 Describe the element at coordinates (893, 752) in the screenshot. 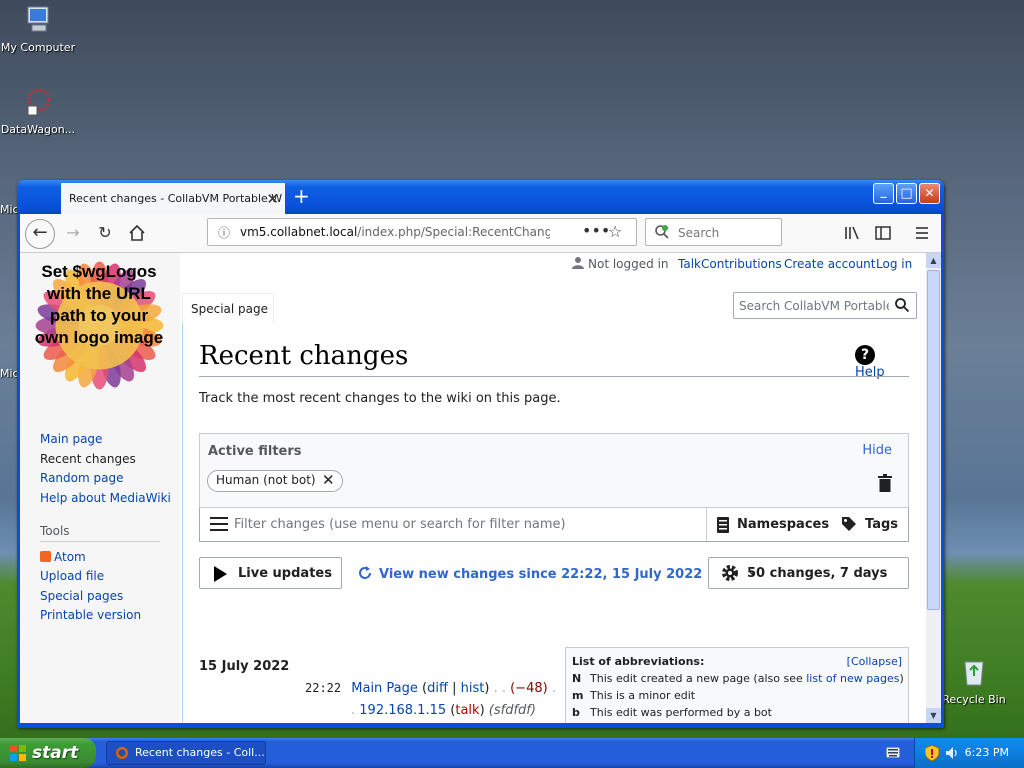

I see `keyboard-icon` at that location.